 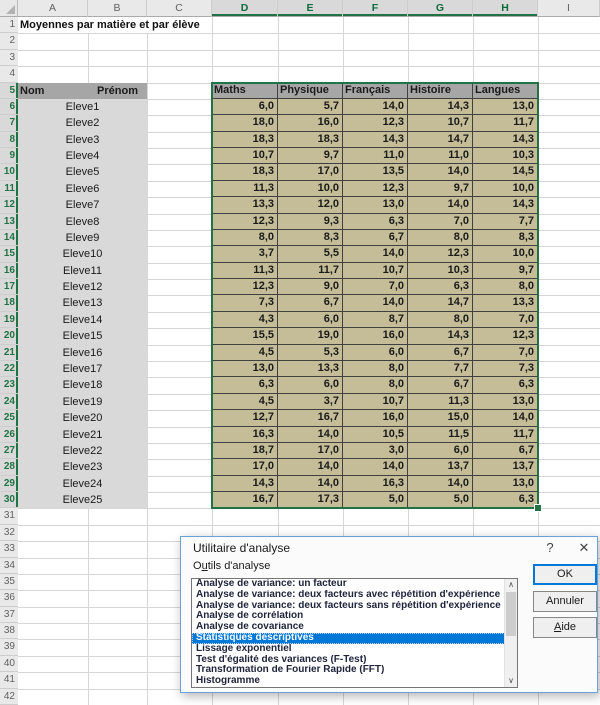 I want to click on cell-grade: 4,5, so click(x=245, y=352).